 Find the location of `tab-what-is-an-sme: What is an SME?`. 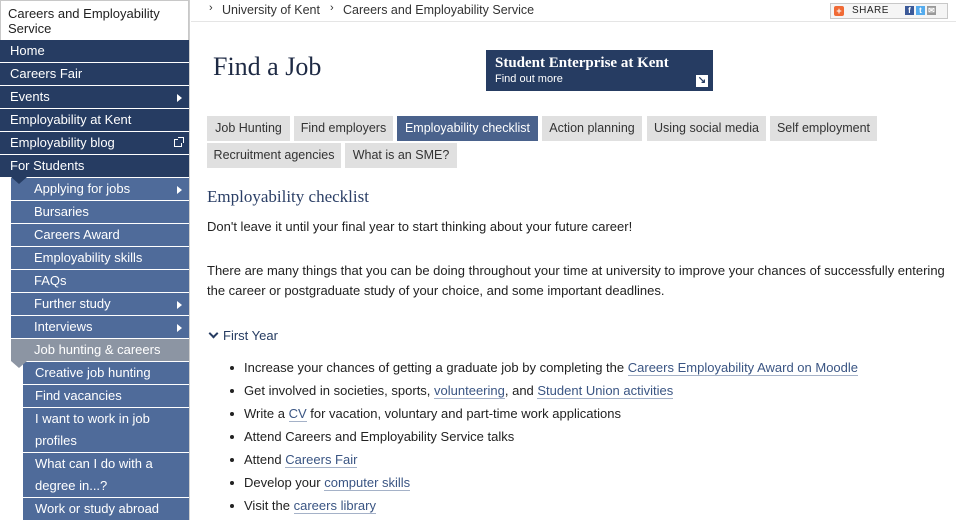

tab-what-is-an-sme: What is an SME? is located at coordinates (401, 155).